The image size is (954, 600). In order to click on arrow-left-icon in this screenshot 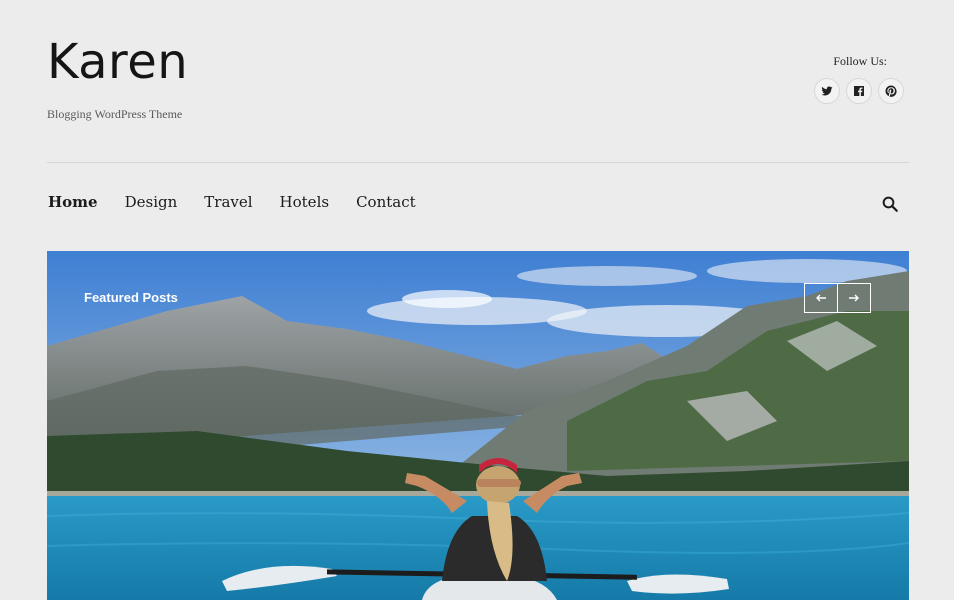, I will do `click(821, 298)`.